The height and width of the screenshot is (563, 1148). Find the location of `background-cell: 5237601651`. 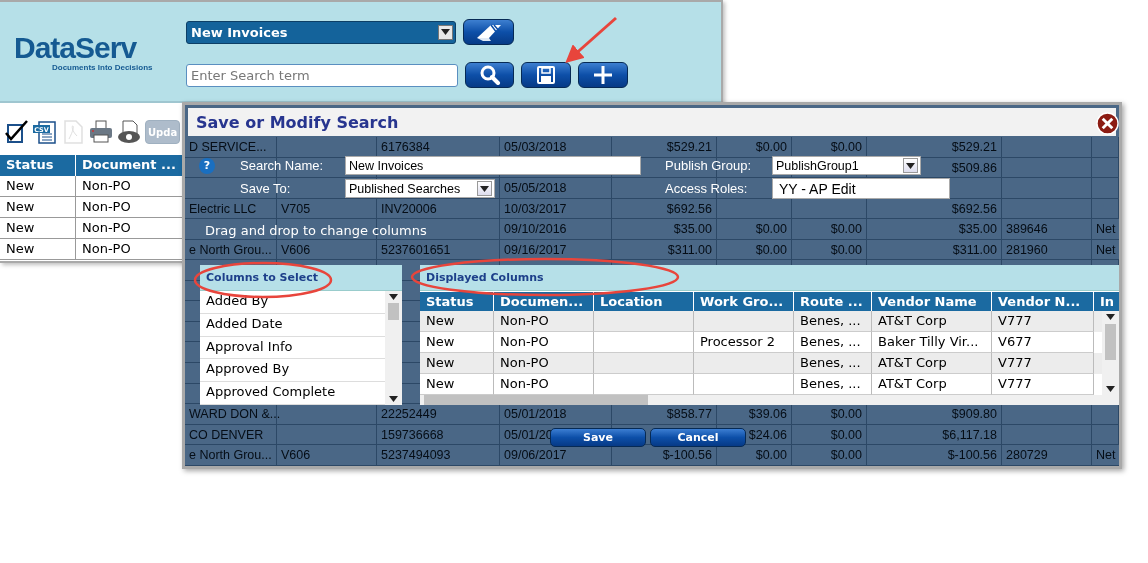

background-cell: 5237601651 is located at coordinates (416, 249).